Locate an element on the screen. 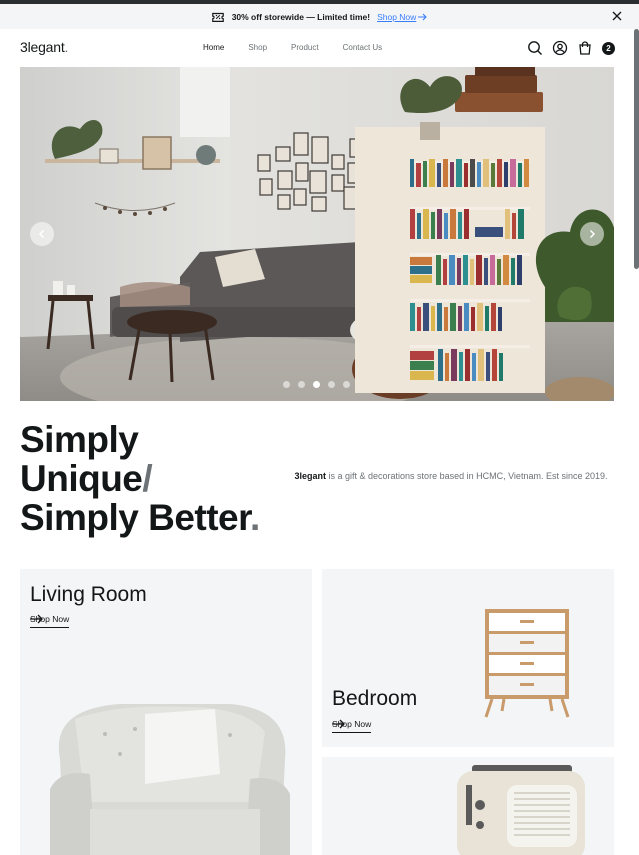 This screenshot has height=855, width=639. nav-menu: Home Shop Product Contact Us is located at coordinates (292, 47).